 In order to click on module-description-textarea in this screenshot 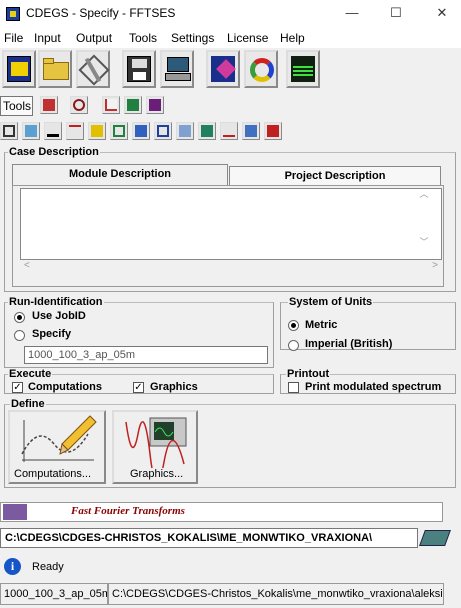, I will do `click(231, 224)`.